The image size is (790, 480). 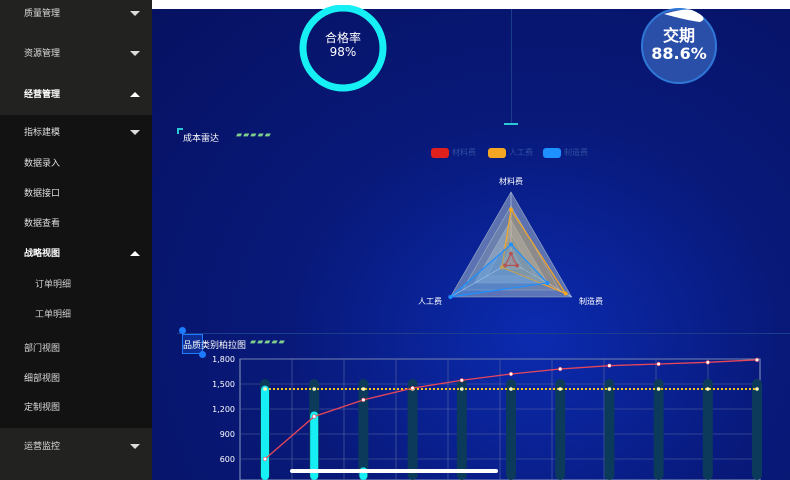 What do you see at coordinates (453, 152) in the screenshot?
I see `legend-item: 材料费` at bounding box center [453, 152].